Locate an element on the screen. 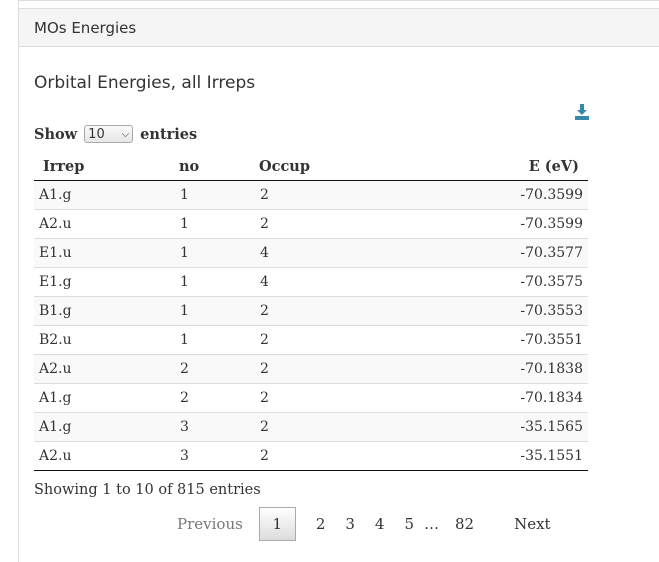  cell-energy: -70.1838 is located at coordinates (495, 369).